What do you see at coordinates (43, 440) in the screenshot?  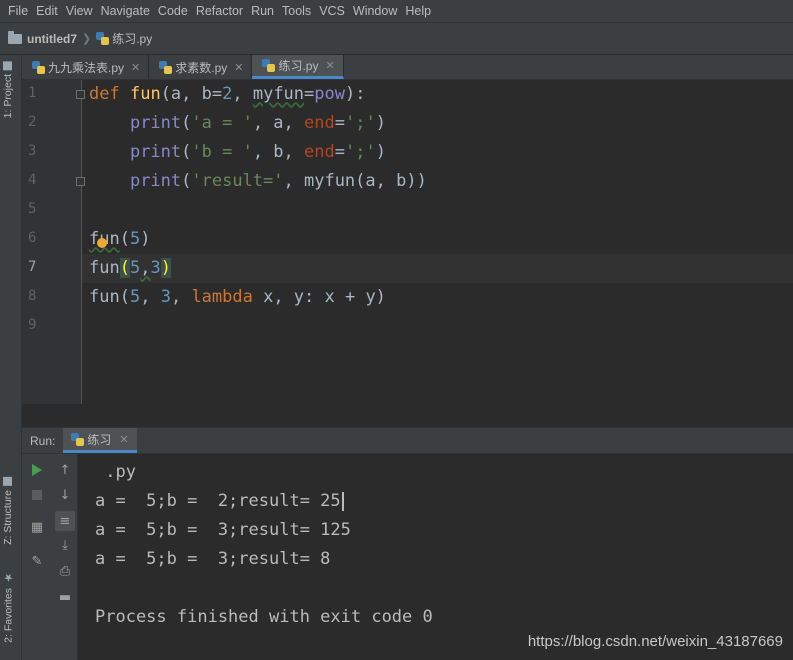 I see `run-label: Run:` at bounding box center [43, 440].